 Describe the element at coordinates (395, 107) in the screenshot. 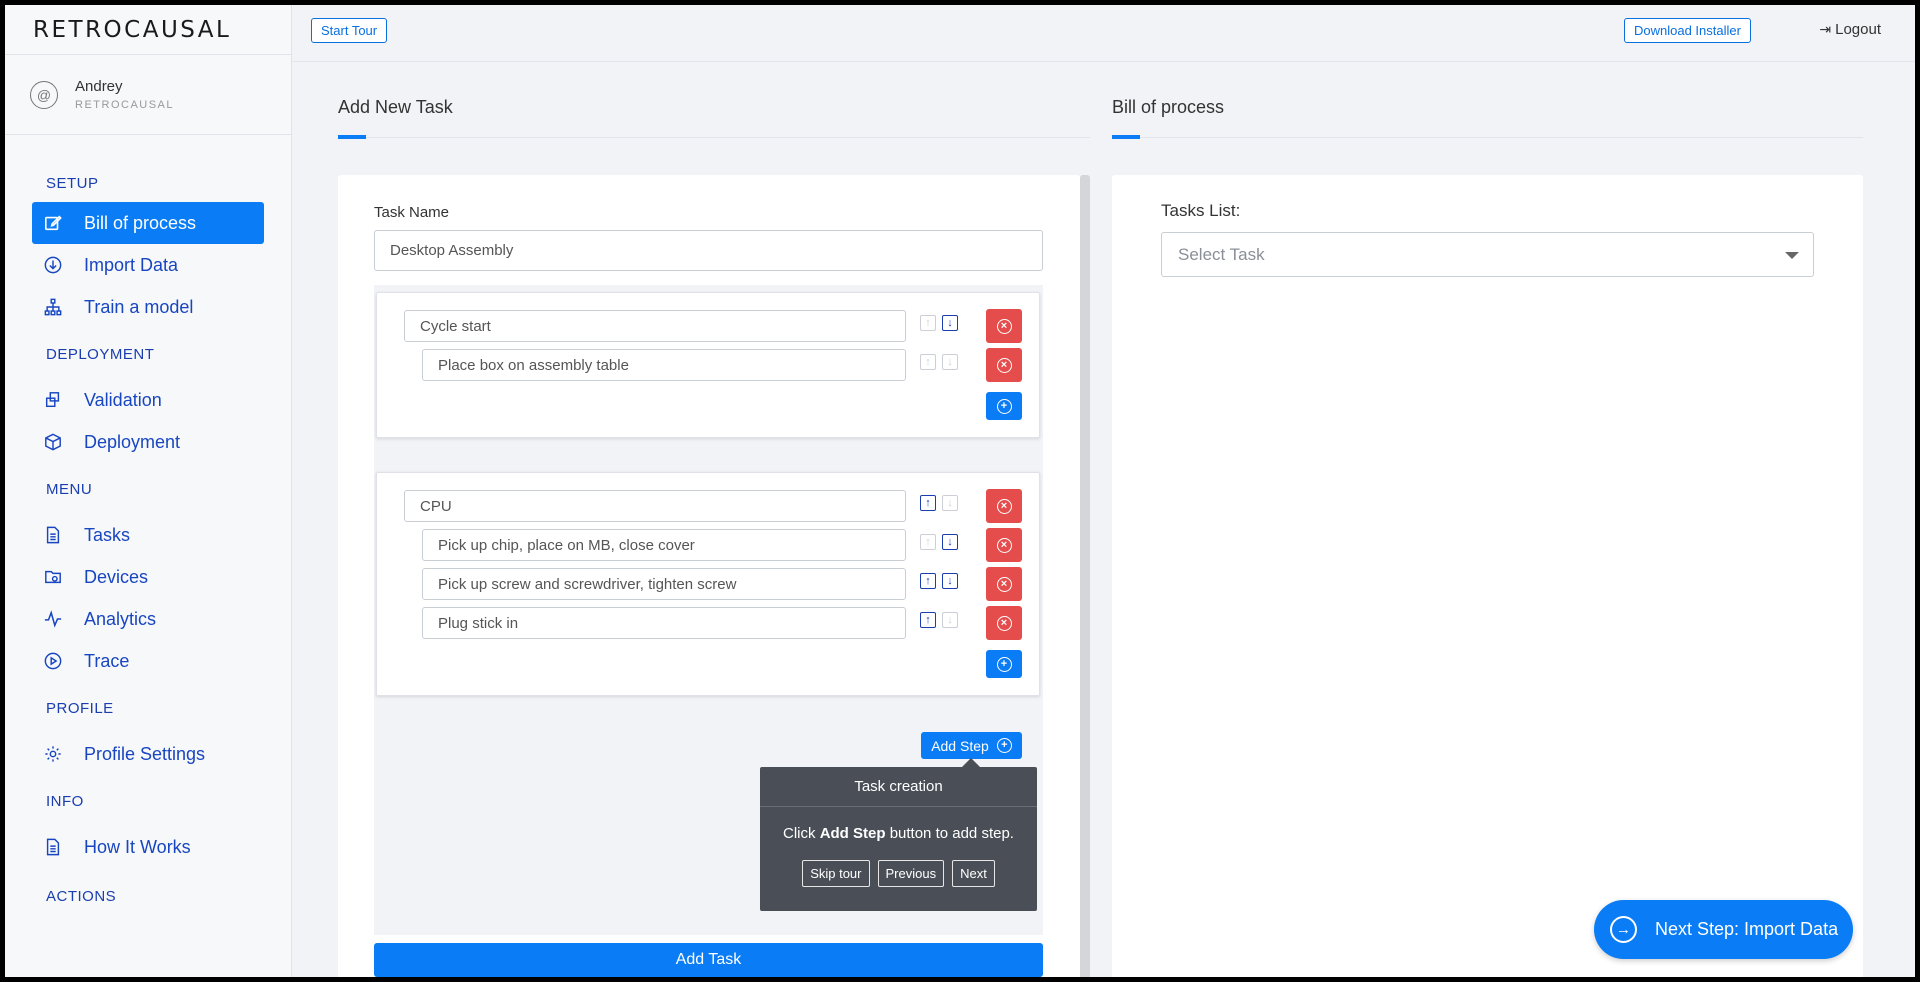

I see `add-new-task-title: Add New Task` at that location.